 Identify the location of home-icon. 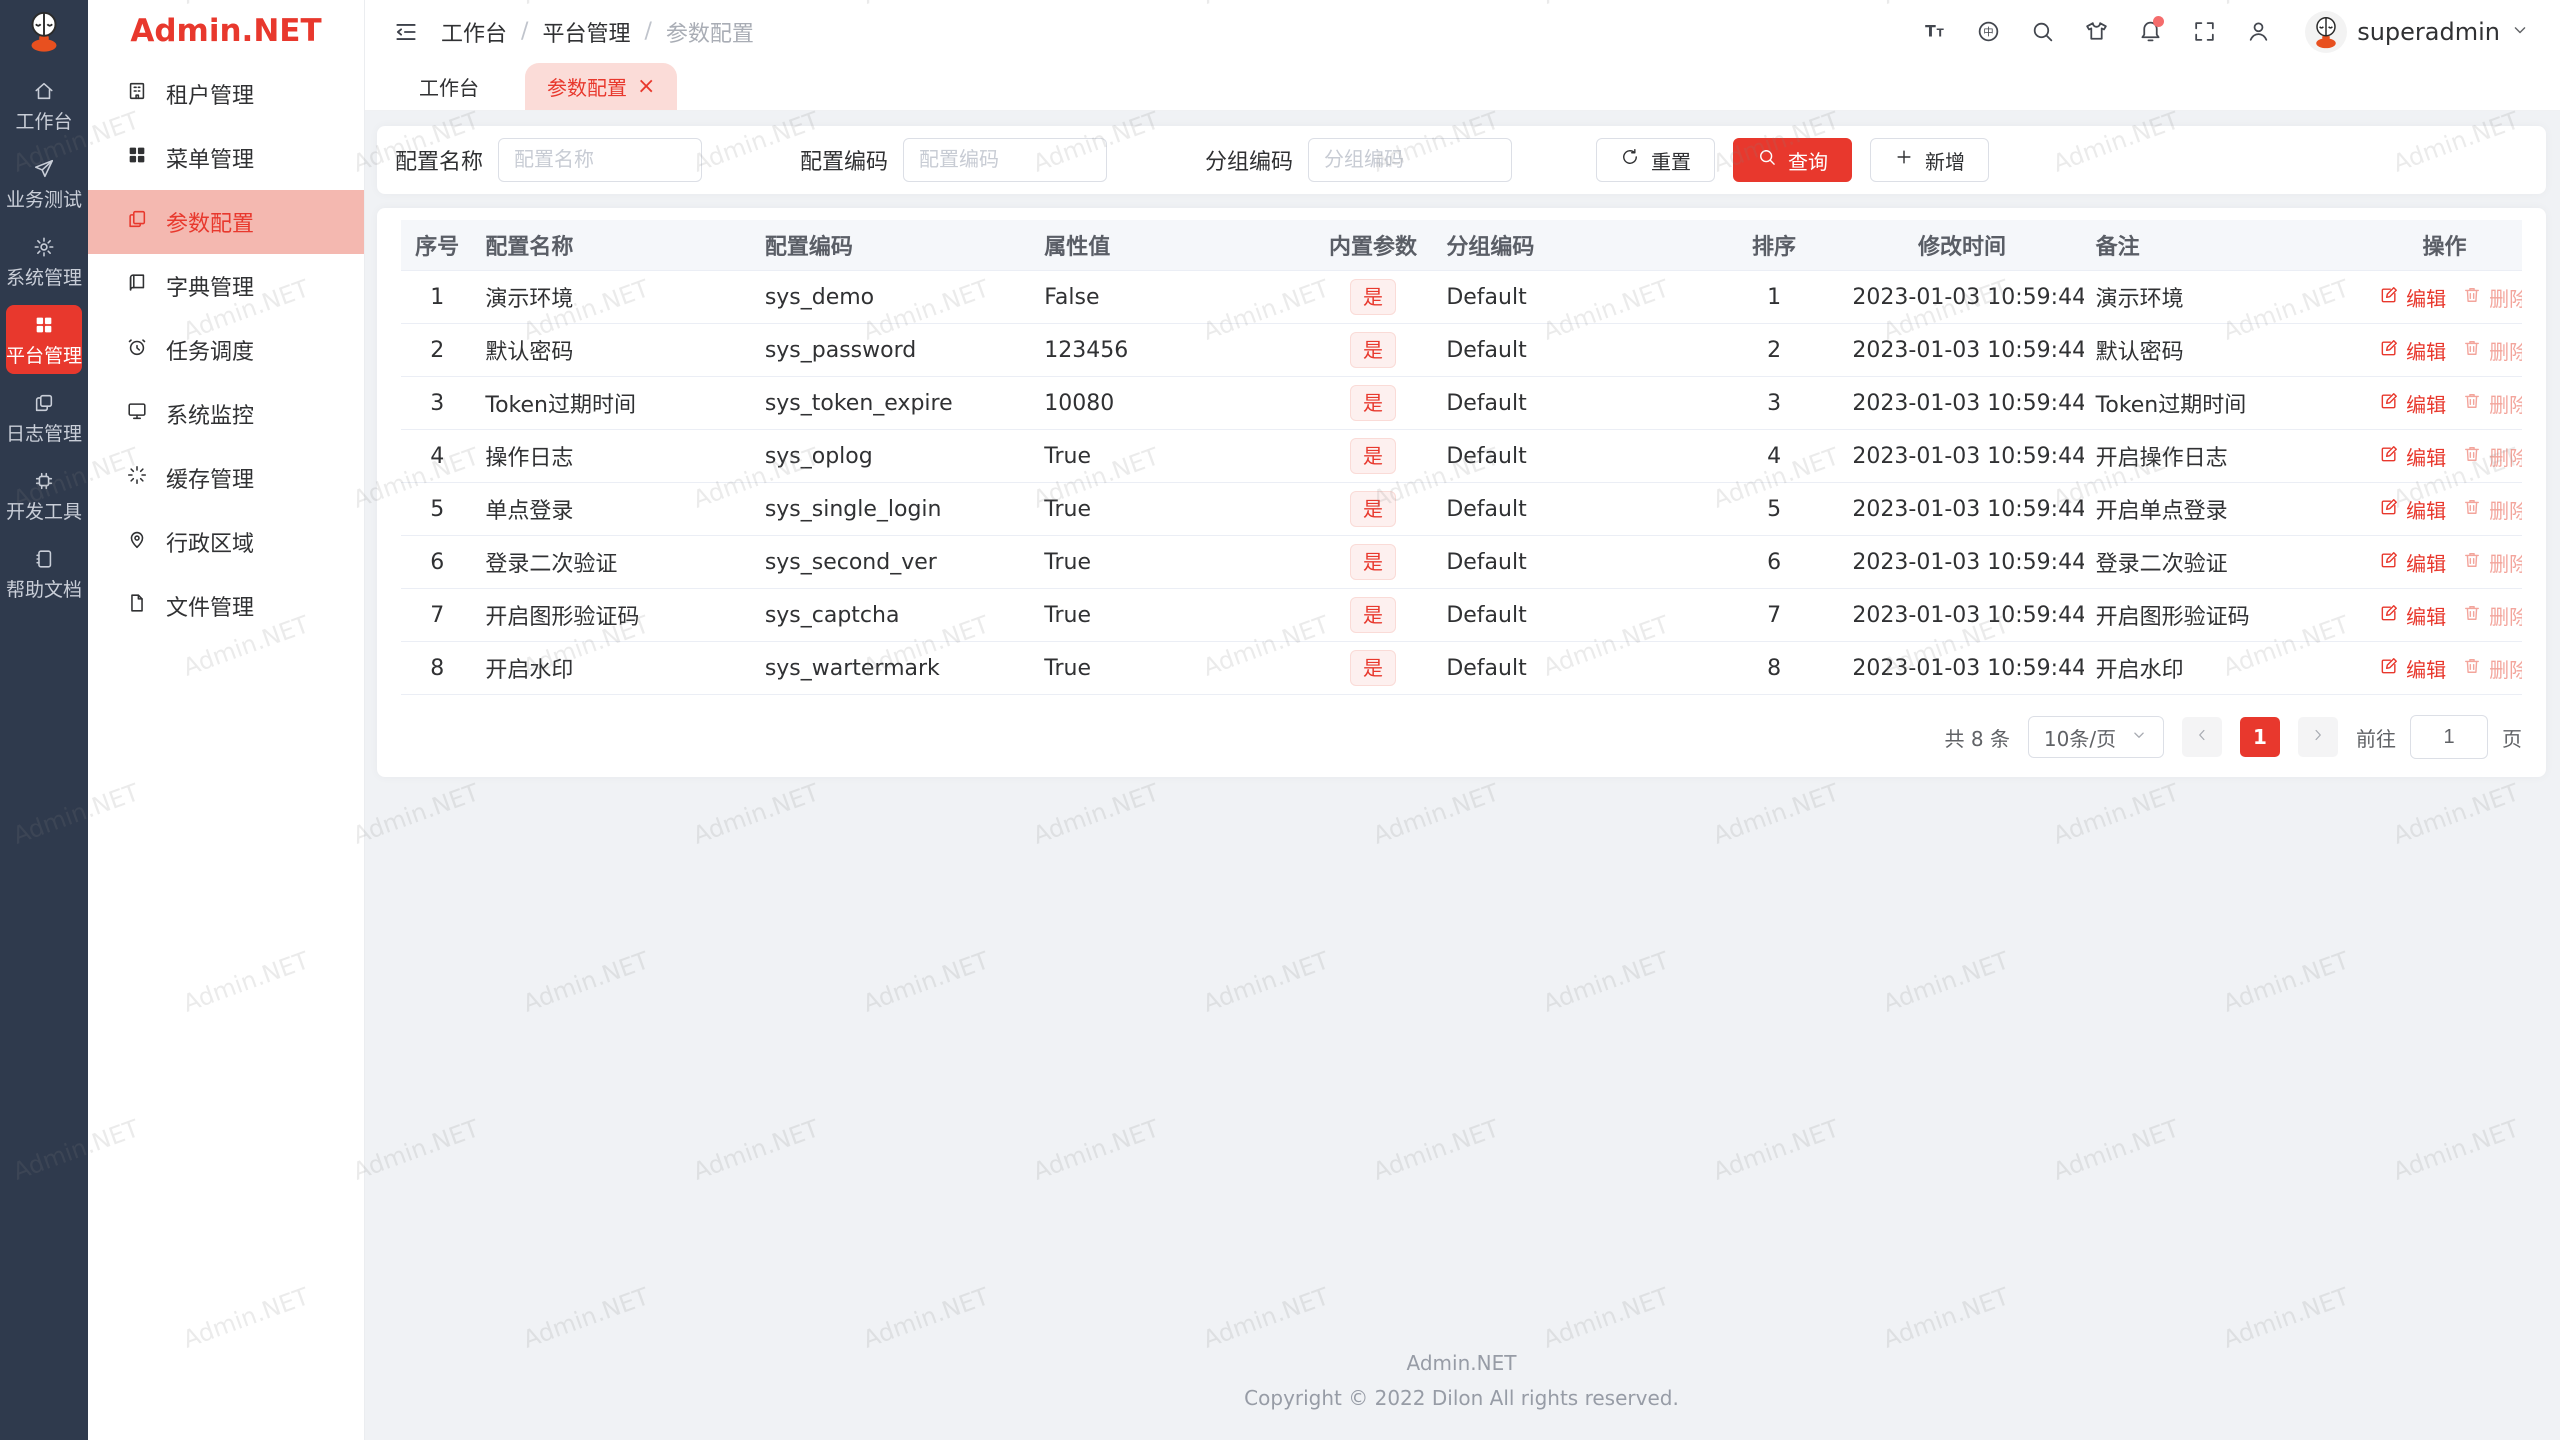
(44, 93).